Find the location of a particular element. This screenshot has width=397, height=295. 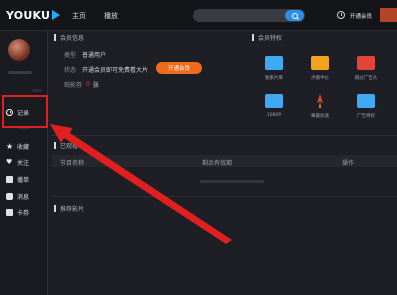

logo-text: YOUKU is located at coordinates (28, 15).